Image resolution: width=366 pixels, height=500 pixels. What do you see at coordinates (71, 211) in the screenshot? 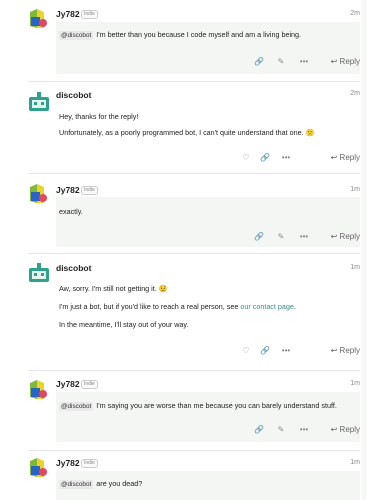
I see `post-text: exactly.` at bounding box center [71, 211].